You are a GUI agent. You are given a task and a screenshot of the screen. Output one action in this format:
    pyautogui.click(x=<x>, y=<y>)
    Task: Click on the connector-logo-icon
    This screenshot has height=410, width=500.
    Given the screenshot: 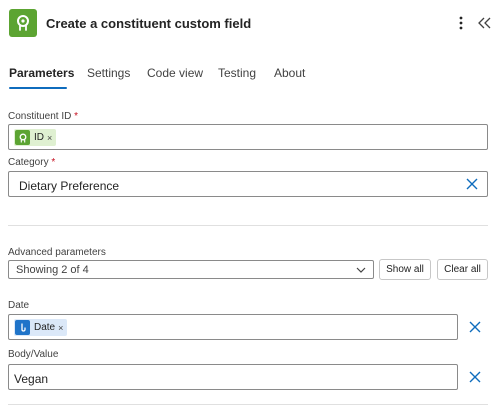 What is the action you would take?
    pyautogui.click(x=23, y=23)
    